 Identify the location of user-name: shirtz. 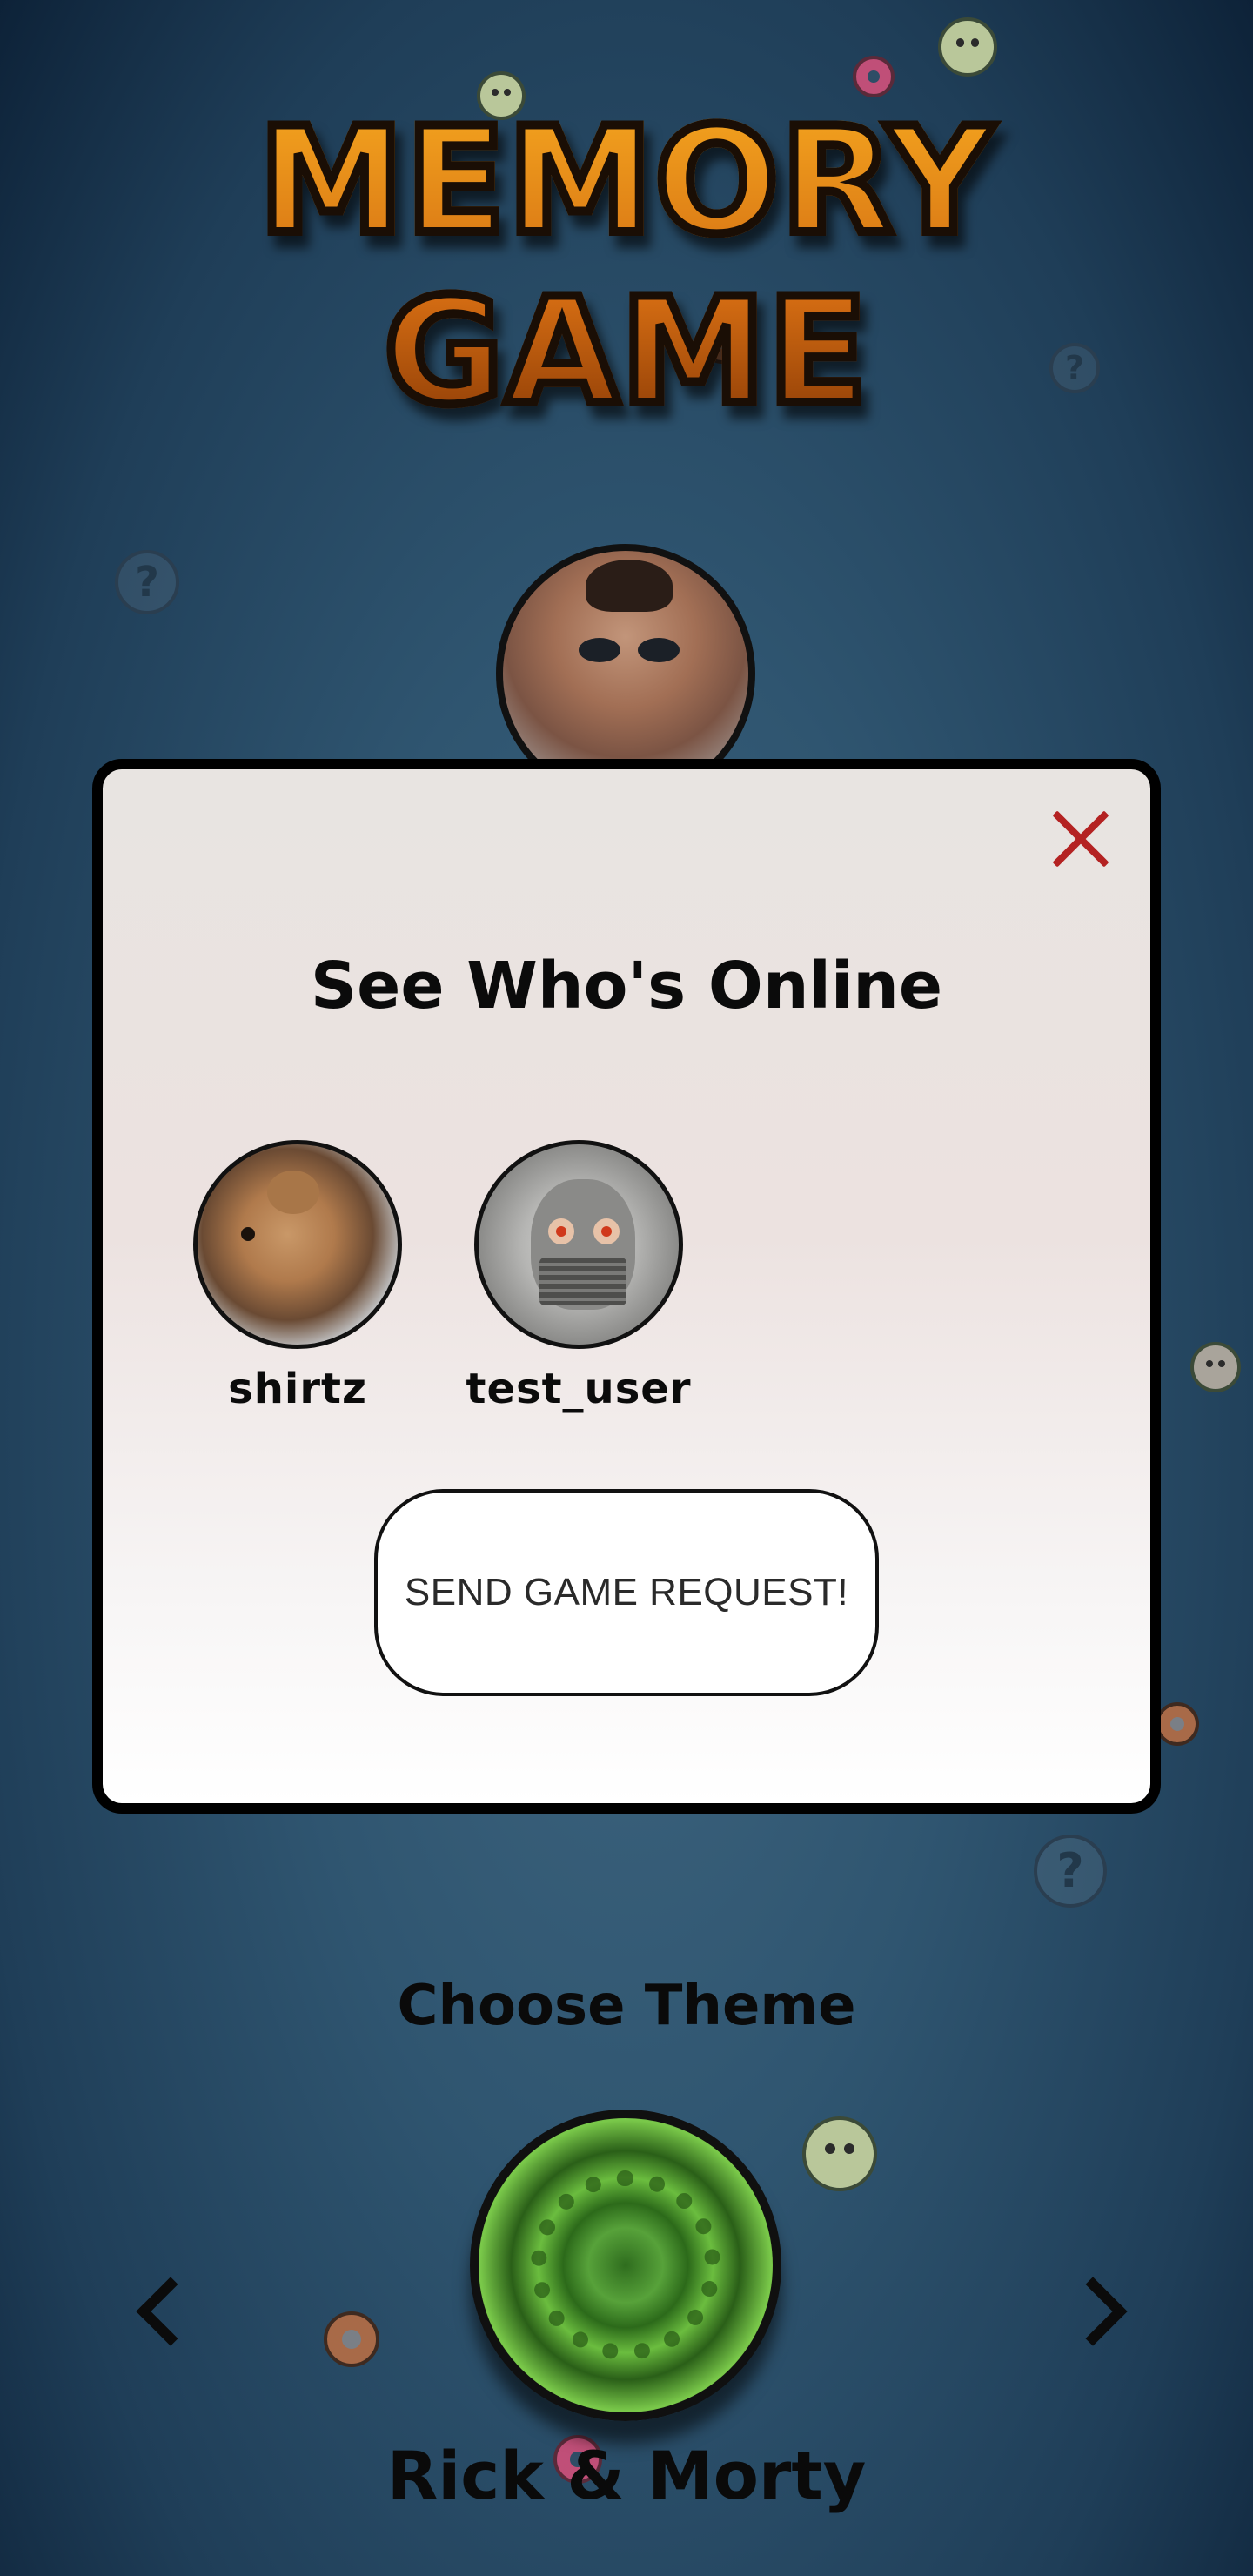
(297, 1389).